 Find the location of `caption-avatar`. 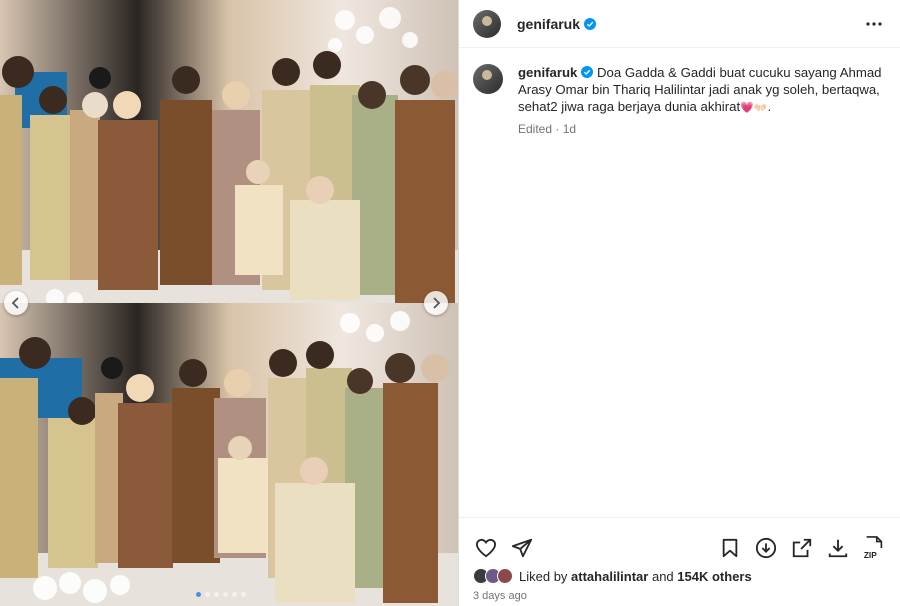

caption-avatar is located at coordinates (488, 79).